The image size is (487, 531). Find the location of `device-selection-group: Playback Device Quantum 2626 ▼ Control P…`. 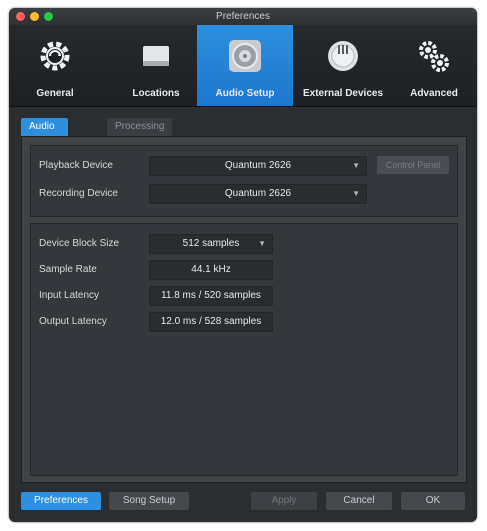

device-selection-group: Playback Device Quantum 2626 ▼ Control P… is located at coordinates (244, 181).